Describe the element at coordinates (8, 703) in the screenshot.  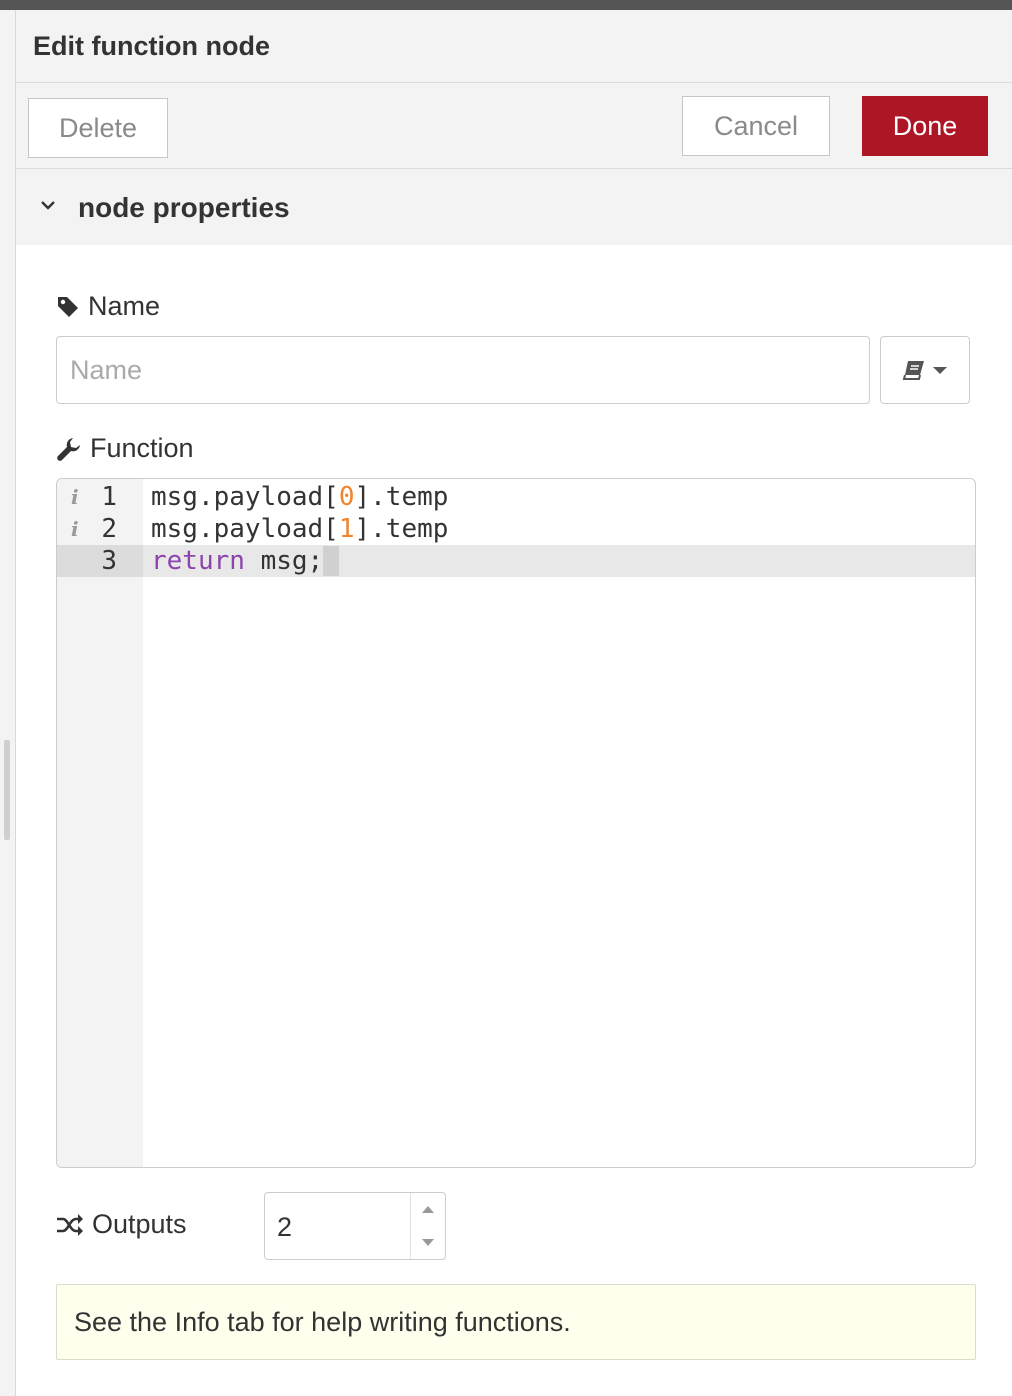
I see `sidebar-splitter` at that location.